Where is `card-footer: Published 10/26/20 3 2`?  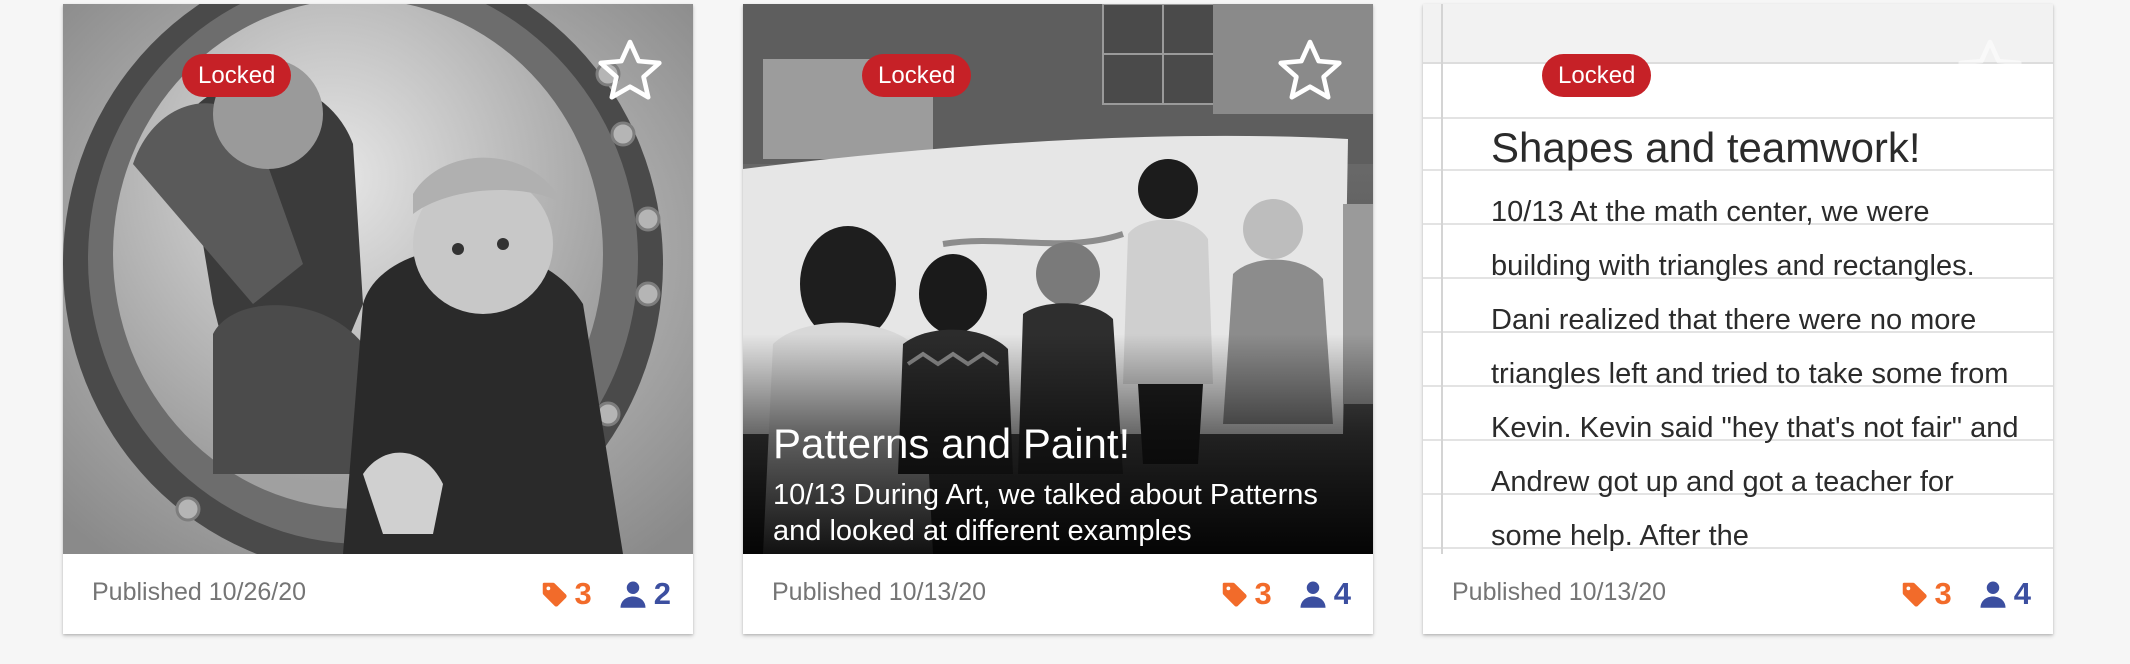 card-footer: Published 10/26/20 3 2 is located at coordinates (378, 594).